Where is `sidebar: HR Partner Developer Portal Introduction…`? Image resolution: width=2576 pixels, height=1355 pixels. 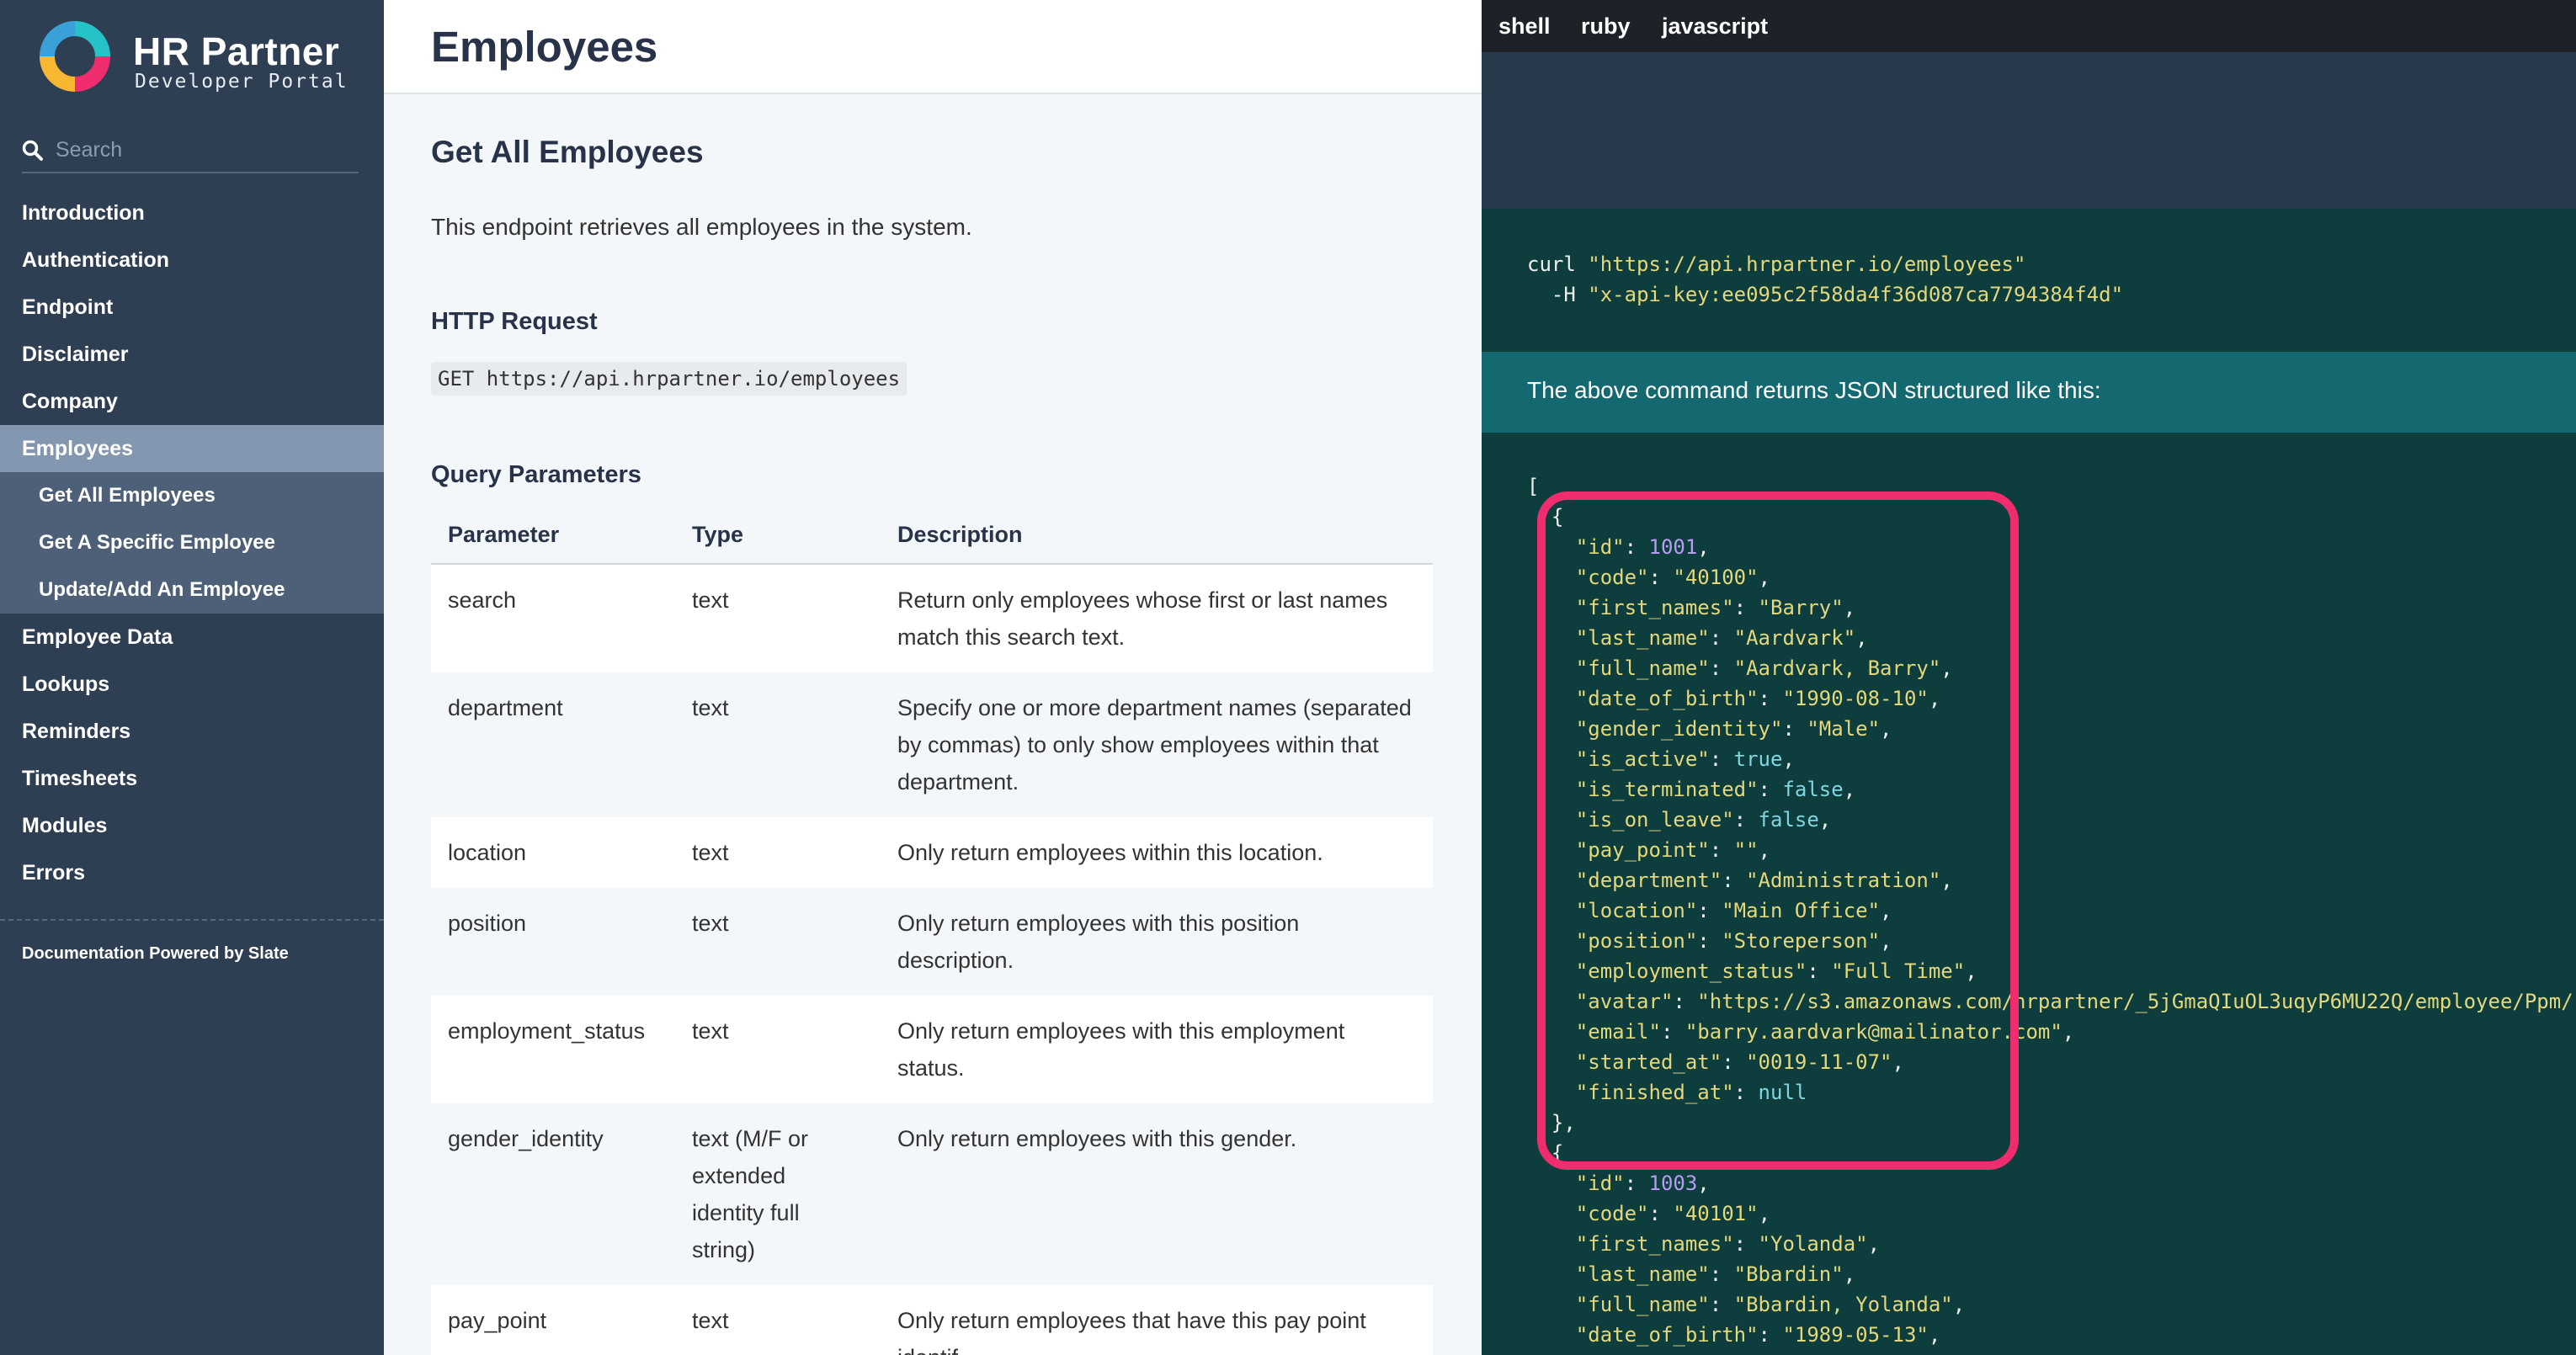 sidebar: HR Partner Developer Portal Introduction… is located at coordinates (192, 677).